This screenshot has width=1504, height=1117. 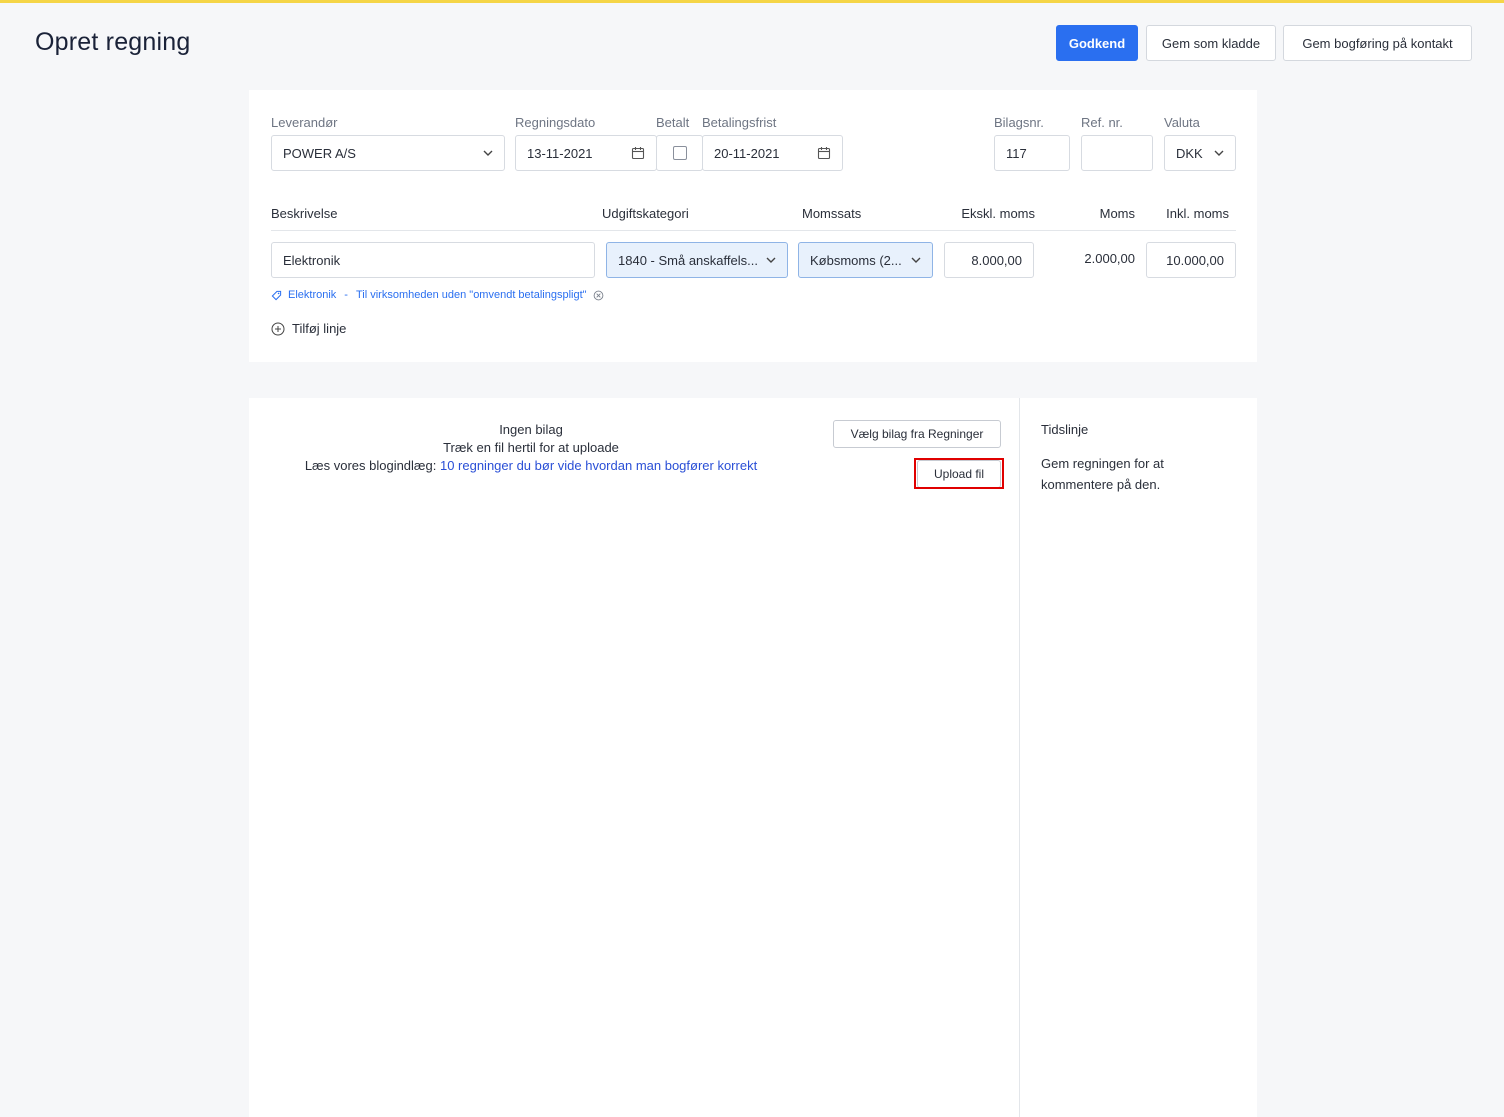 What do you see at coordinates (1016, 153) in the screenshot?
I see `voucher-no-value: 117` at bounding box center [1016, 153].